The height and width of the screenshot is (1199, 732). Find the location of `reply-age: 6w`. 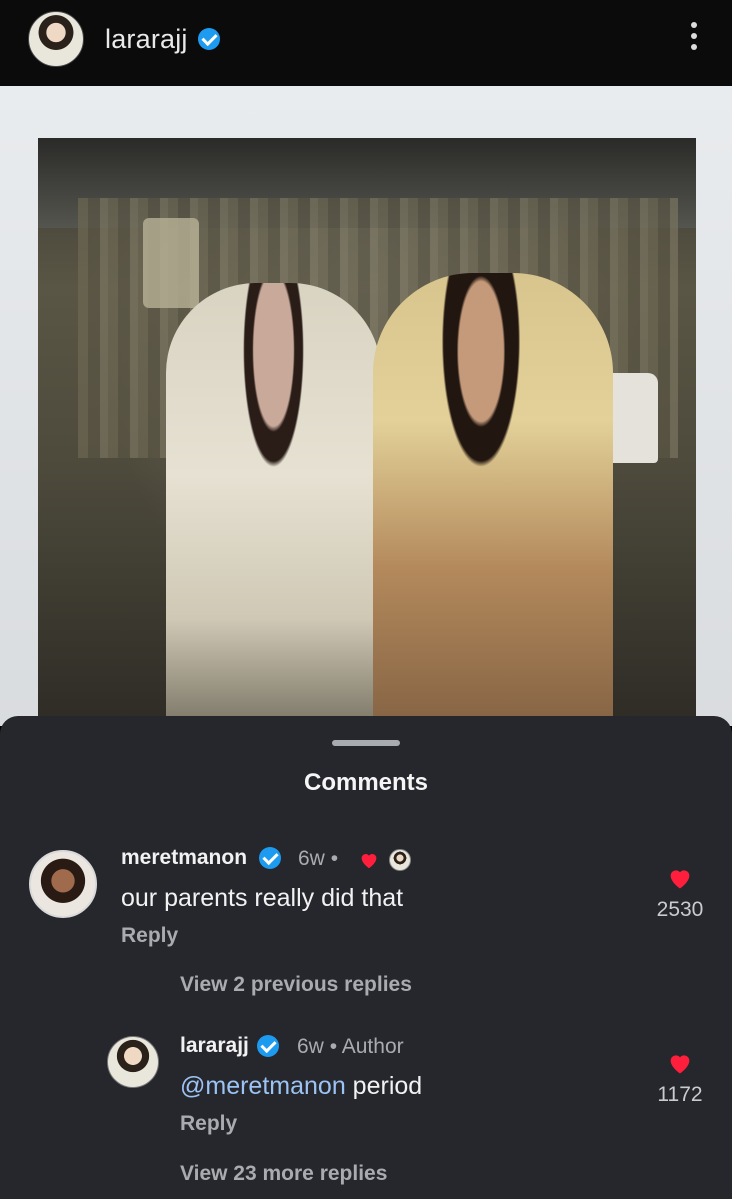

reply-age: 6w is located at coordinates (310, 1046).